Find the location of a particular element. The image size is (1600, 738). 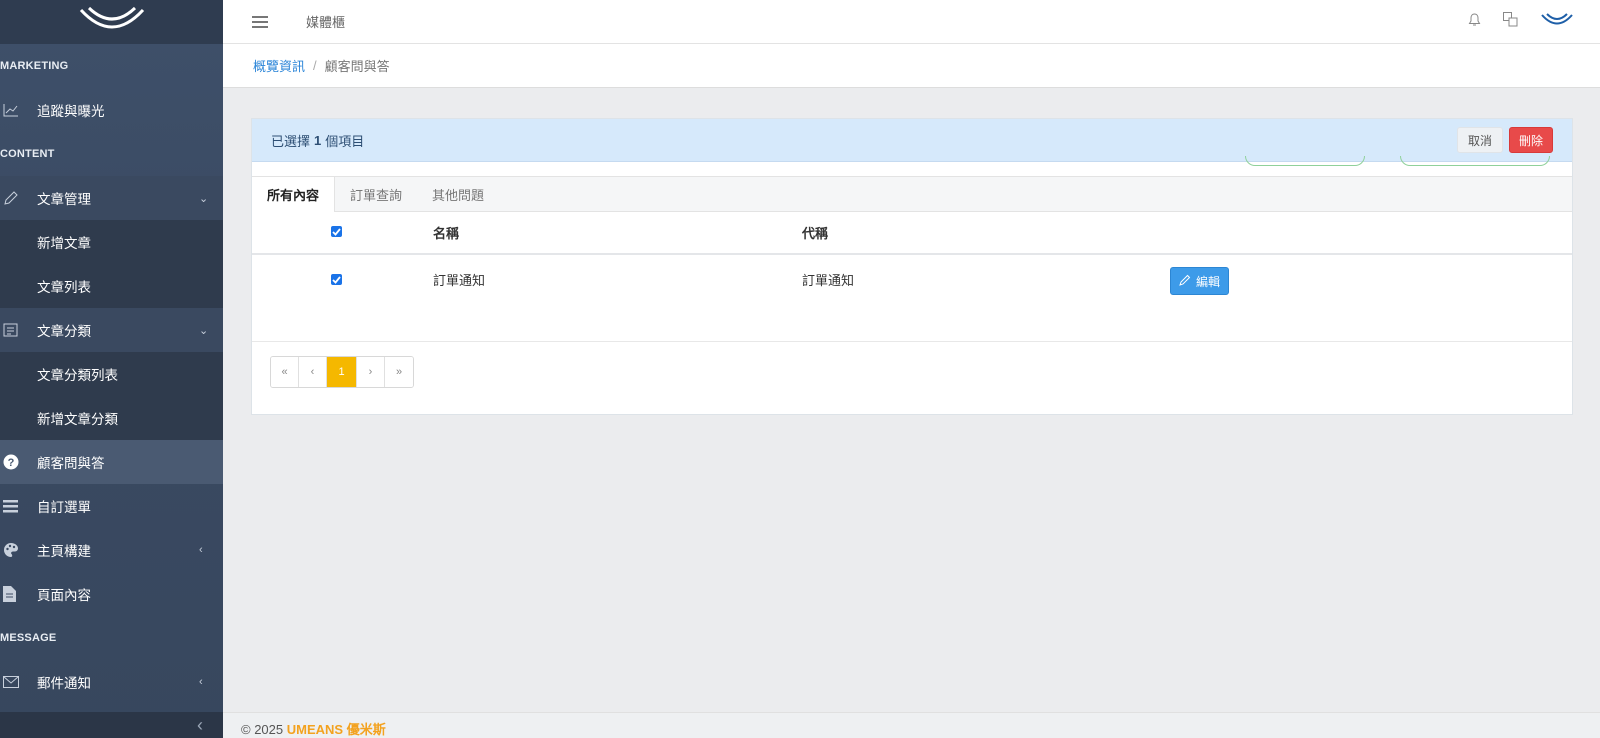

edit-button-label: 編輯 is located at coordinates (1208, 281).